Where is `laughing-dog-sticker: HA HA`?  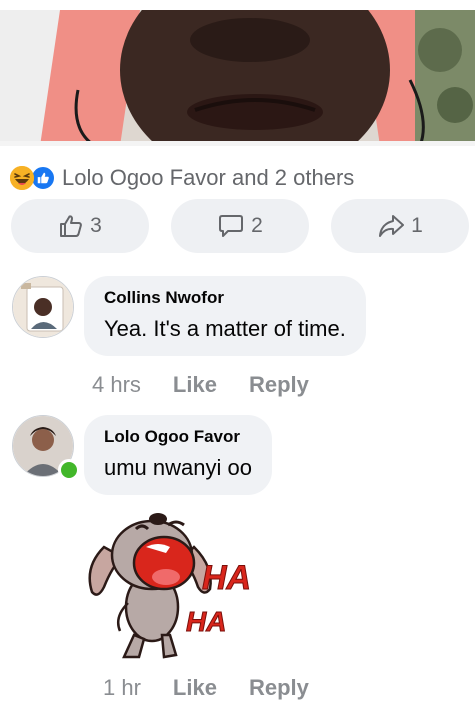
laughing-dog-sticker: HA HA is located at coordinates (169, 584).